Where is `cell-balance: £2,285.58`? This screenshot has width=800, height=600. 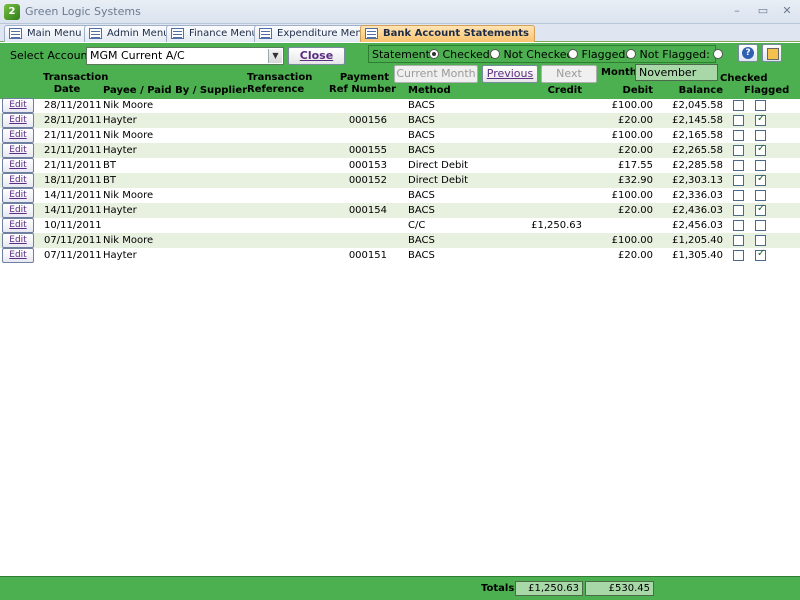 cell-balance: £2,285.58 is located at coordinates (697, 165).